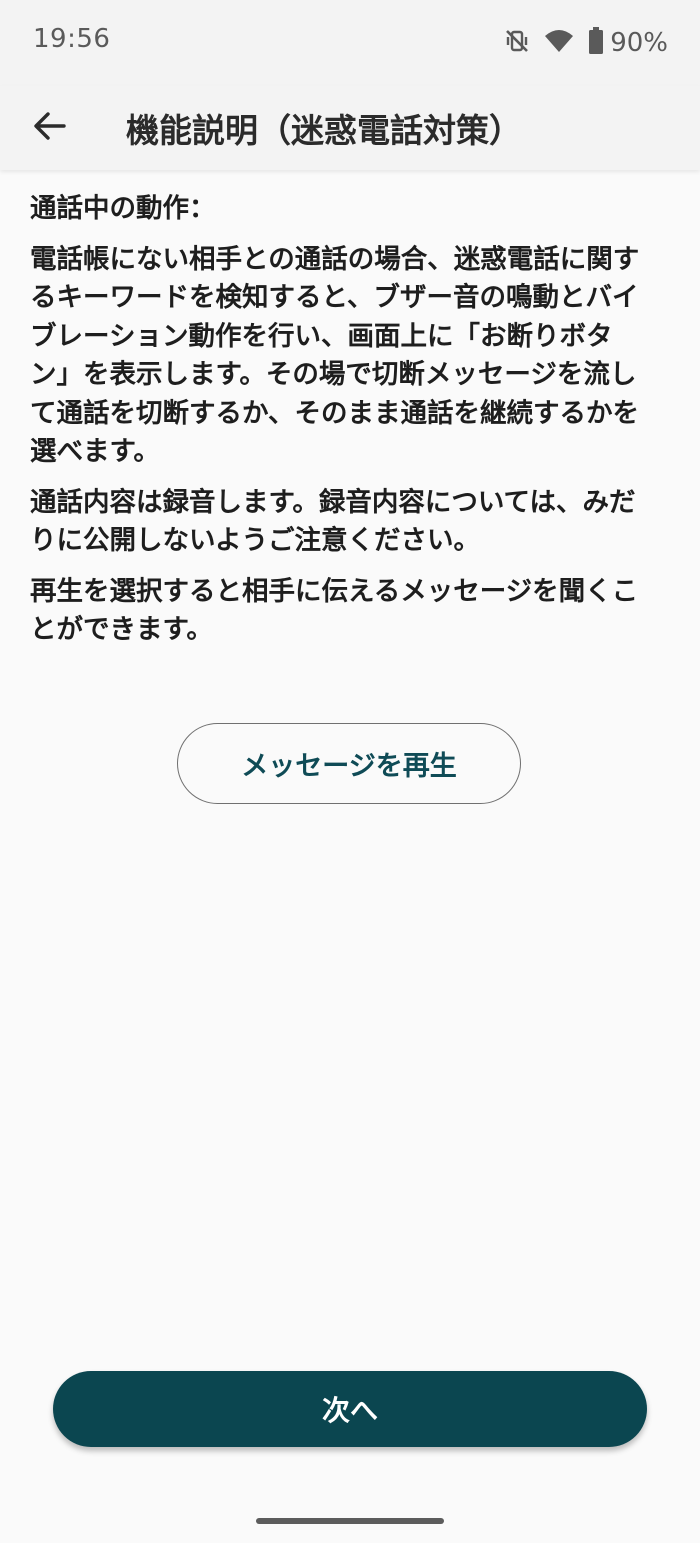 This screenshot has height=1543, width=700. What do you see at coordinates (72, 39) in the screenshot?
I see `status-time: 19:56` at bounding box center [72, 39].